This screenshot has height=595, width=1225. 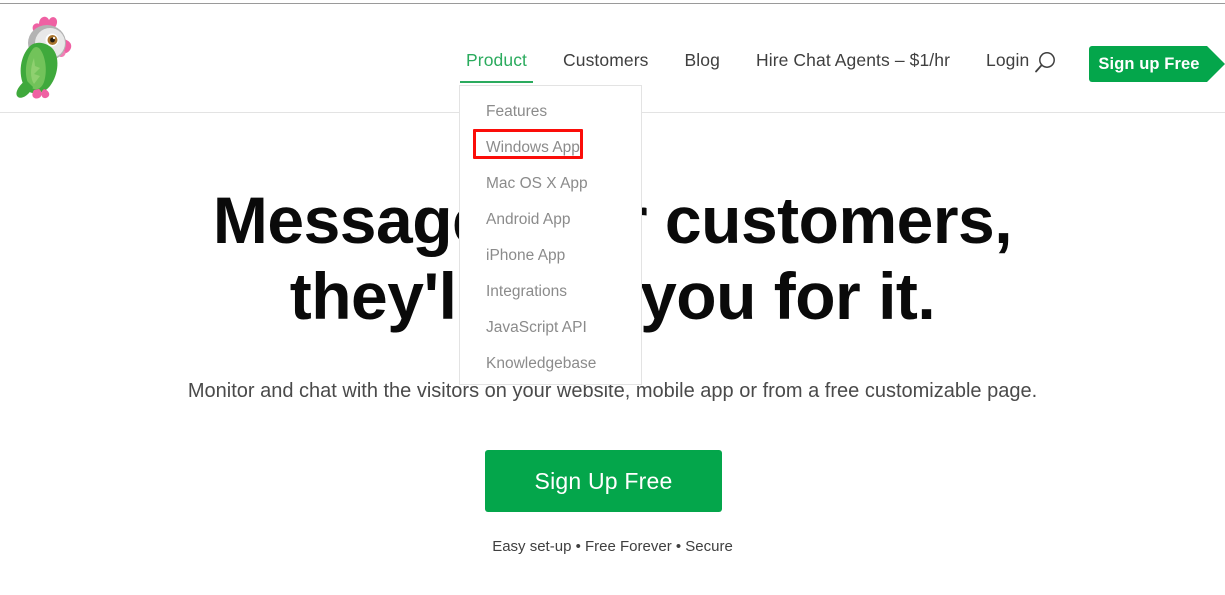 I want to click on dropdown-item-mac-os-x-app: Mac OS X App, so click(x=550, y=184).